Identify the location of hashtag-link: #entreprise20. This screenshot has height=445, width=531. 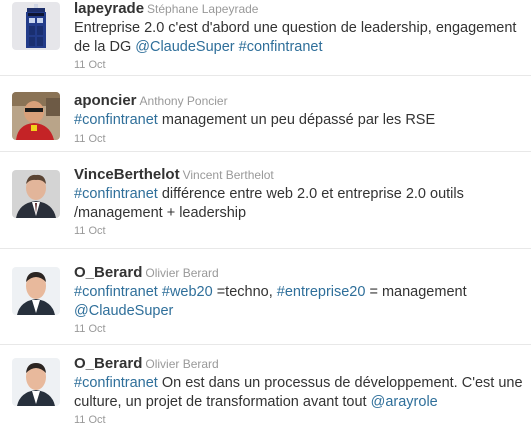
(321, 292).